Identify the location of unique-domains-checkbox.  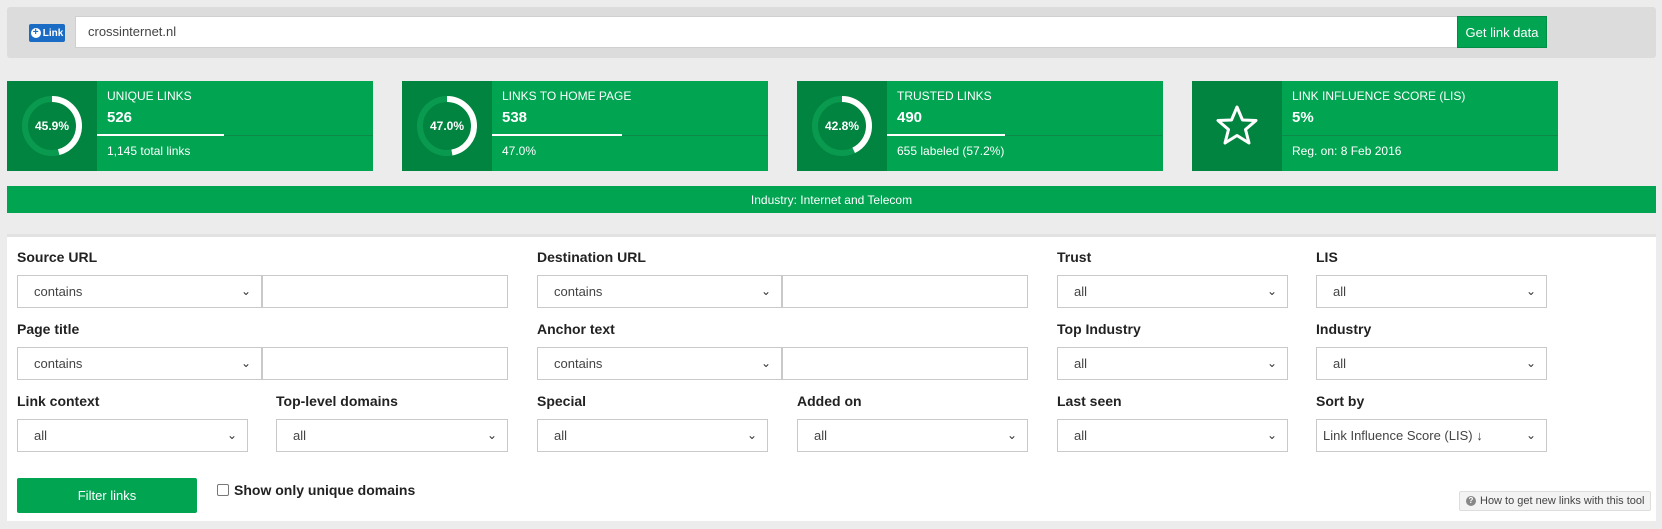
(223, 490).